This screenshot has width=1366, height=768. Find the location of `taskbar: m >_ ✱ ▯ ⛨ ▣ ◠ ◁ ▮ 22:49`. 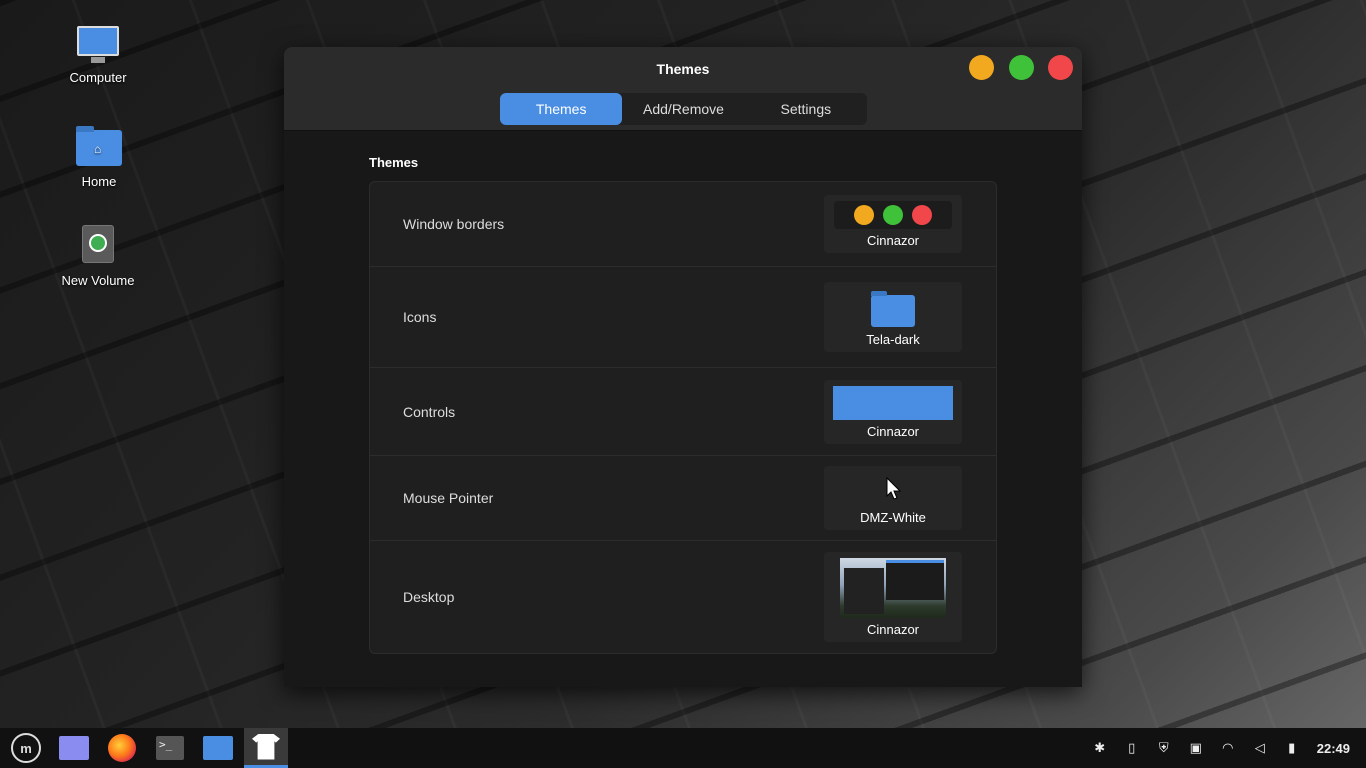

taskbar: m >_ ✱ ▯ ⛨ ▣ ◠ ◁ ▮ 22:49 is located at coordinates (683, 748).